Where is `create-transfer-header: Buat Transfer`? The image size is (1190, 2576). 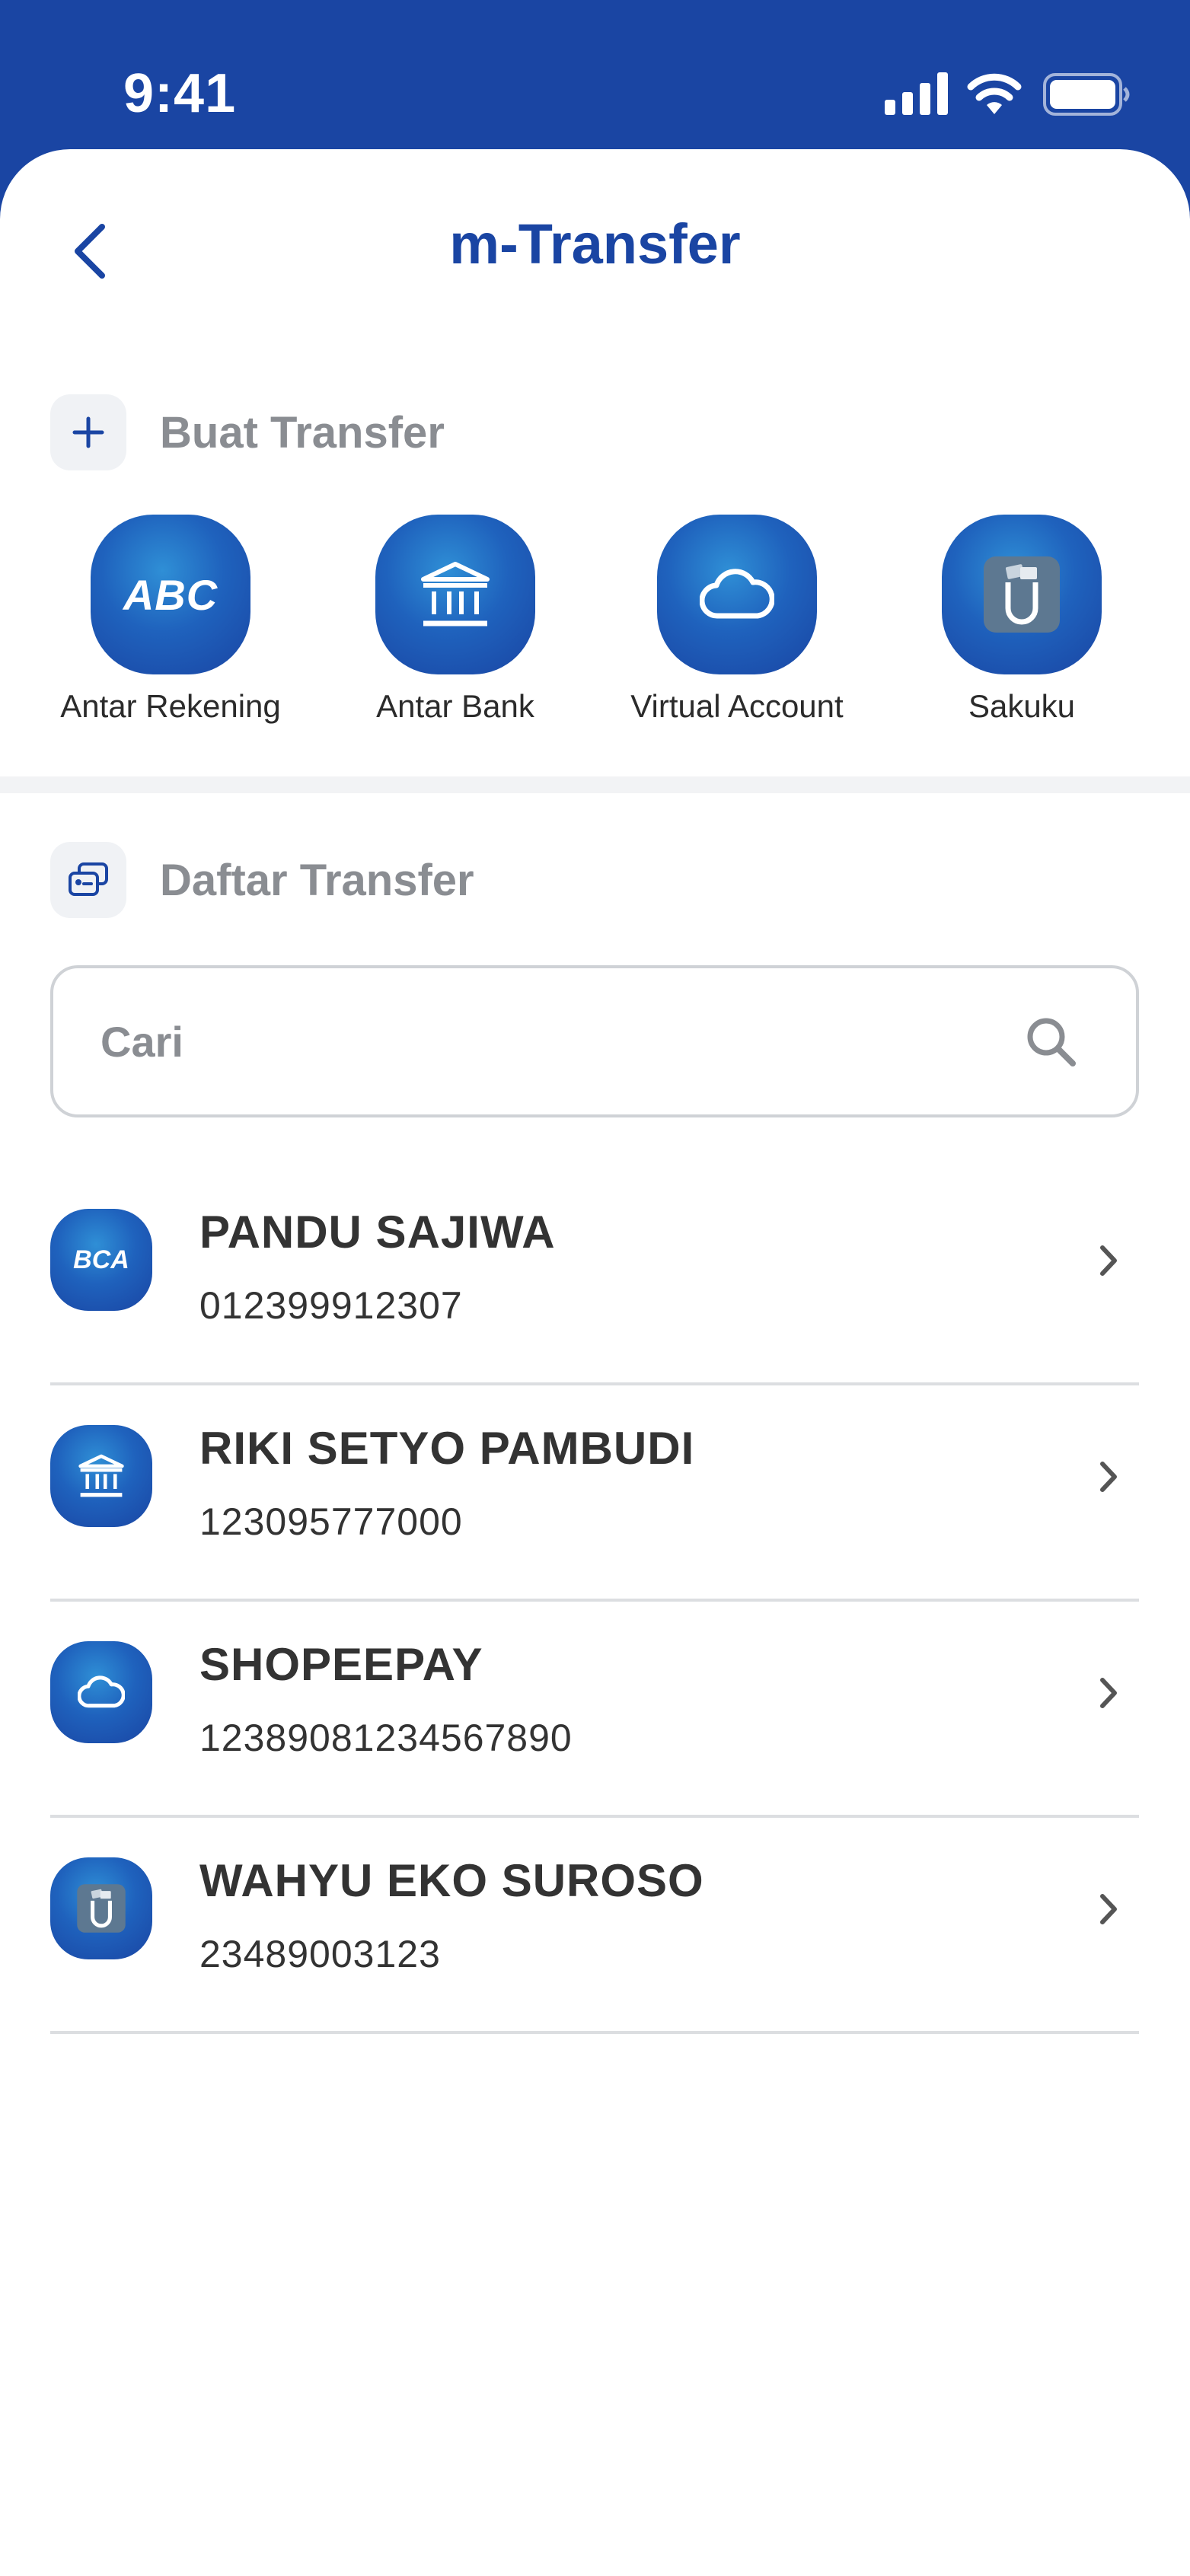
create-transfer-header: Buat Transfer is located at coordinates (247, 432).